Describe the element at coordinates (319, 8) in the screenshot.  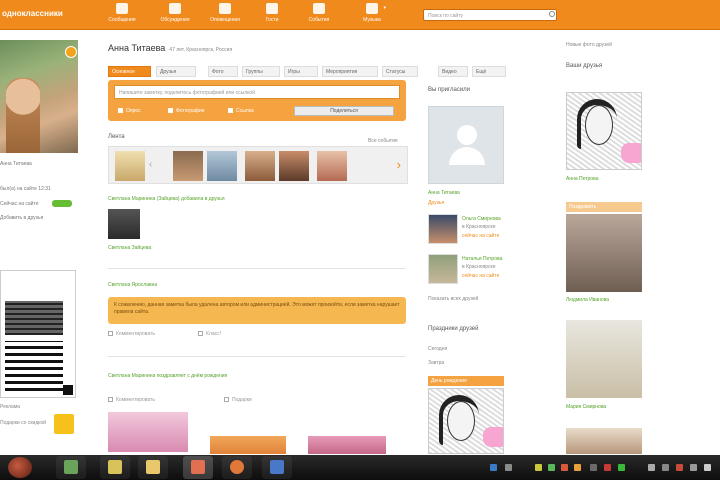
I see `star-icon` at that location.